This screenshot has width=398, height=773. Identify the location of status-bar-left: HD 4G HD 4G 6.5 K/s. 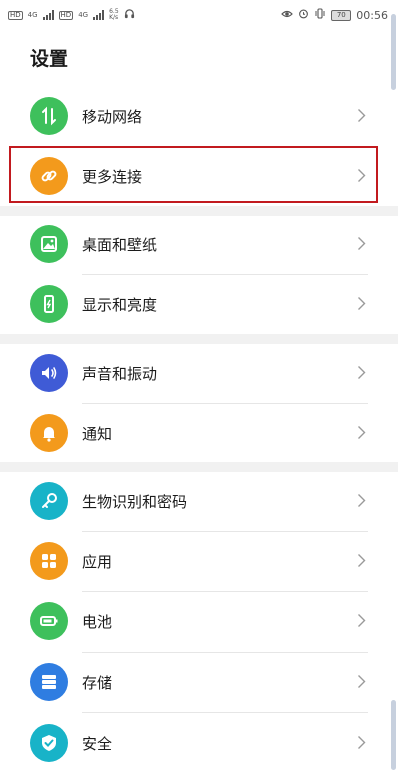
(71, 15).